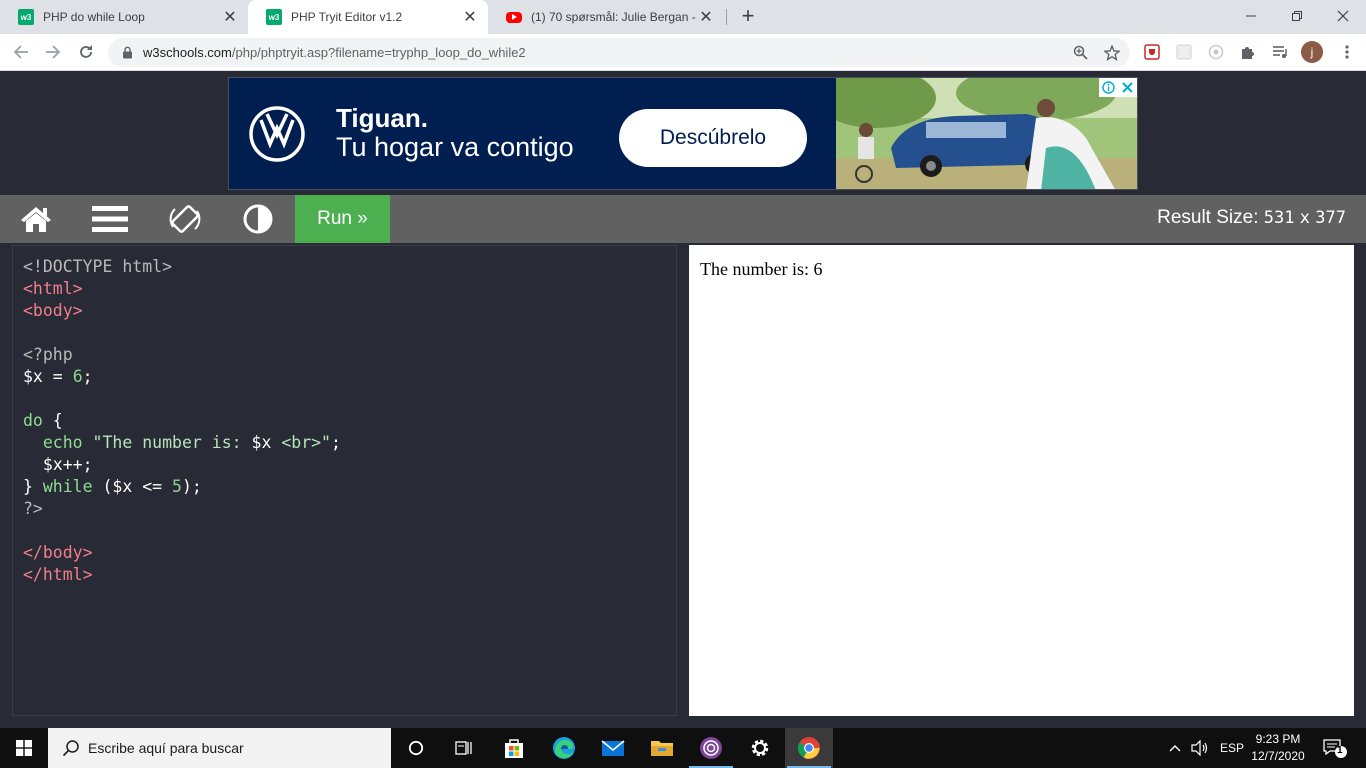  Describe the element at coordinates (1280, 52) in the screenshot. I see `media-queue-icon` at that location.